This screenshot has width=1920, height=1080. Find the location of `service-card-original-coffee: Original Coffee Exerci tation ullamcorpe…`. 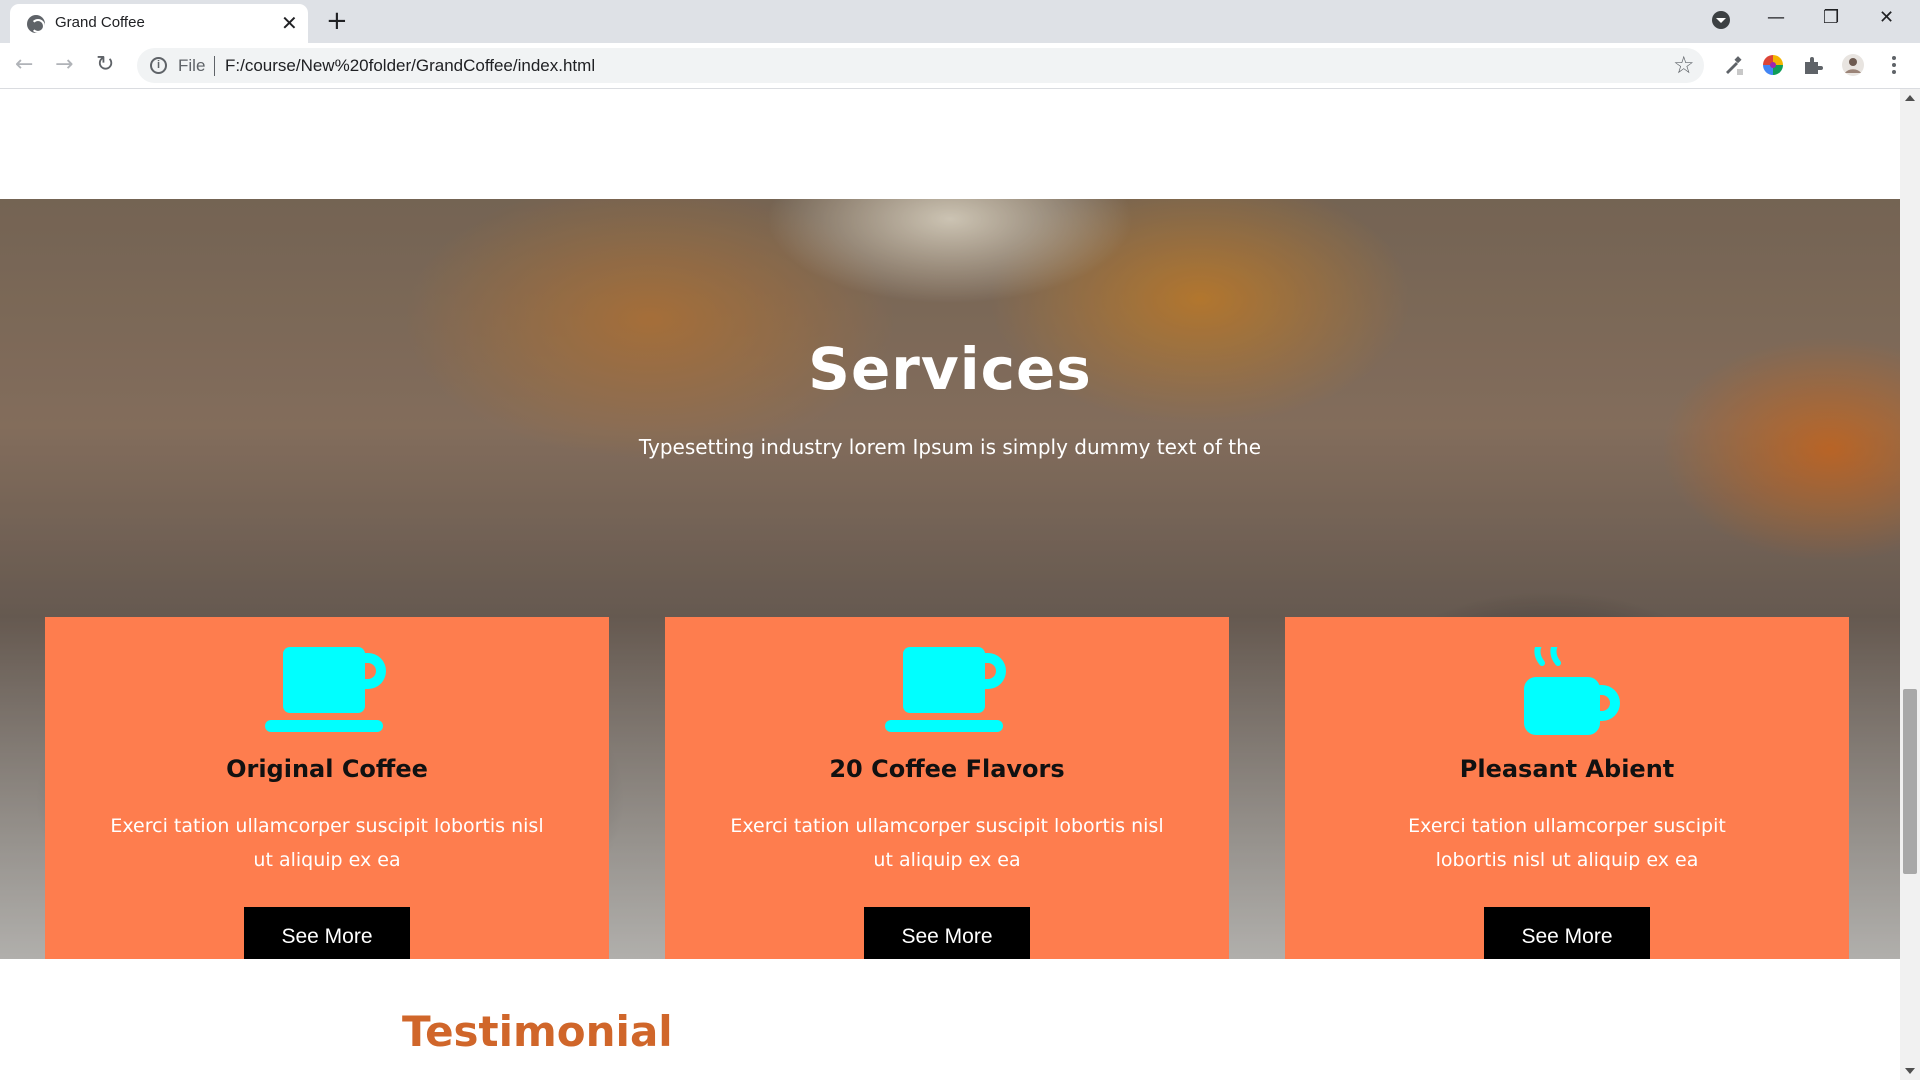

service-card-original-coffee: Original Coffee Exerci tation ullamcorpe… is located at coordinates (327, 788).